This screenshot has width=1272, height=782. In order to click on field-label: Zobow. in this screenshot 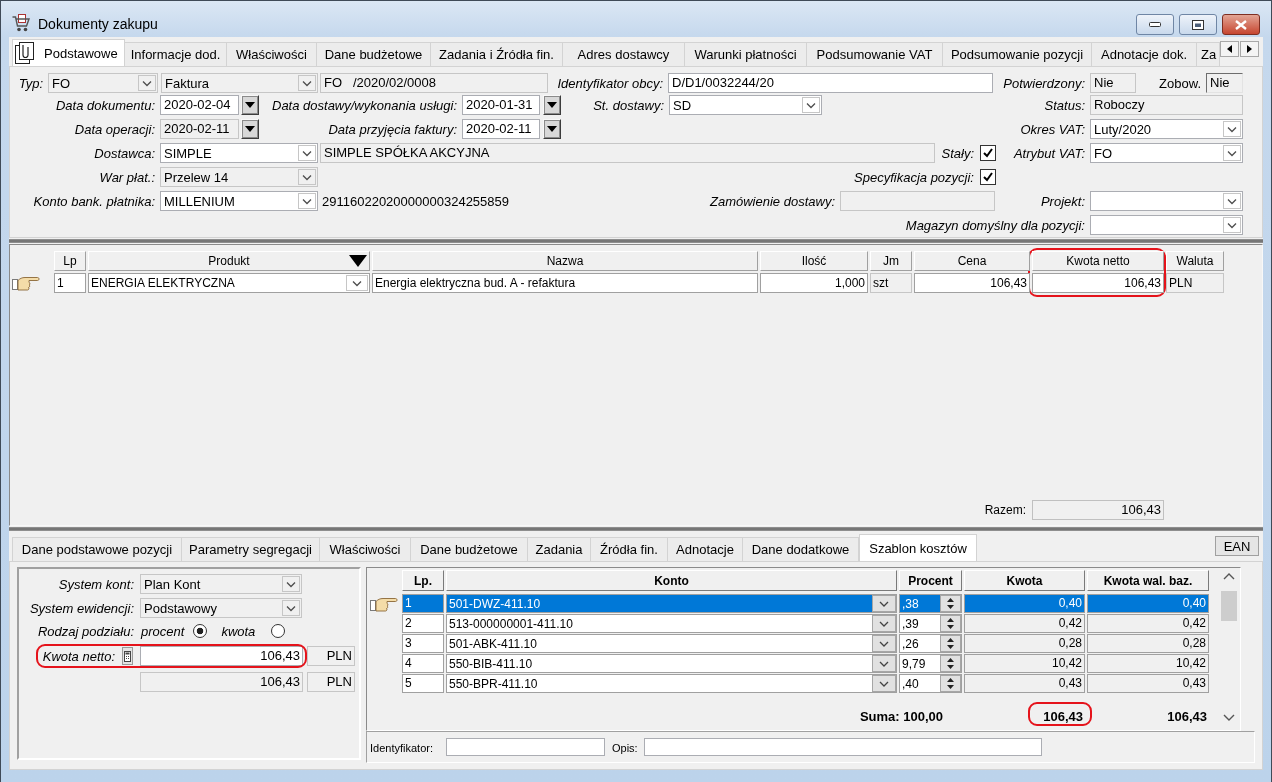, I will do `click(1180, 83)`.